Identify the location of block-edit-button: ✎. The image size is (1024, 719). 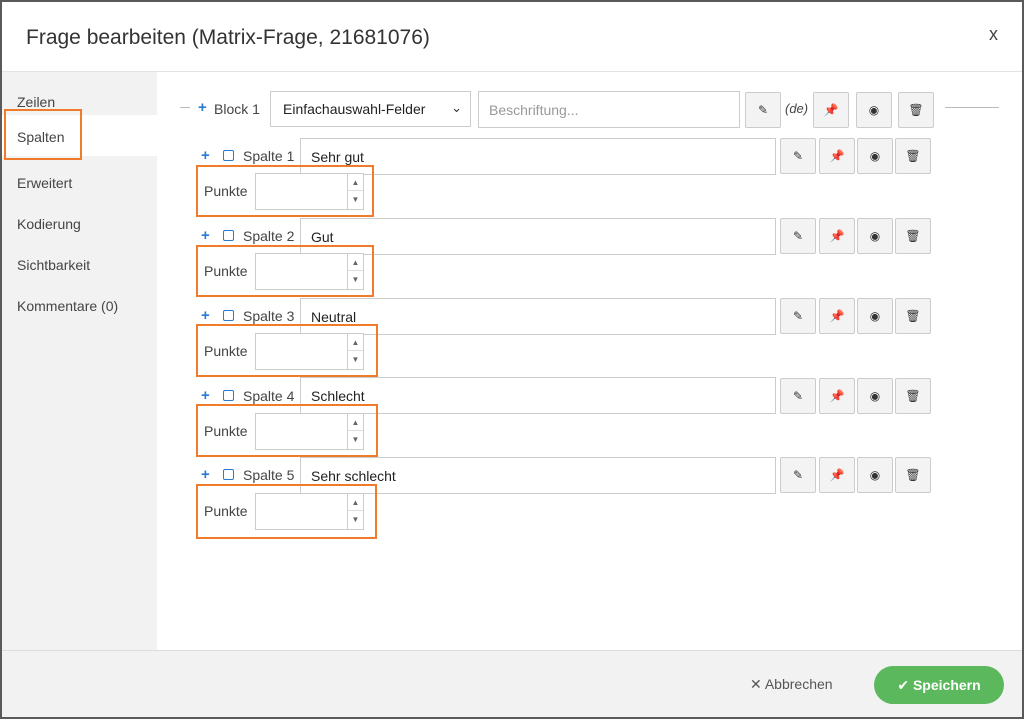
(763, 110).